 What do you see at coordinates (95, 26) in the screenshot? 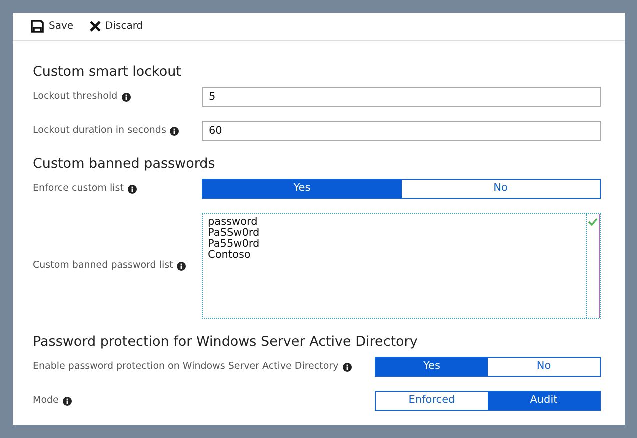
I see `close-icon` at bounding box center [95, 26].